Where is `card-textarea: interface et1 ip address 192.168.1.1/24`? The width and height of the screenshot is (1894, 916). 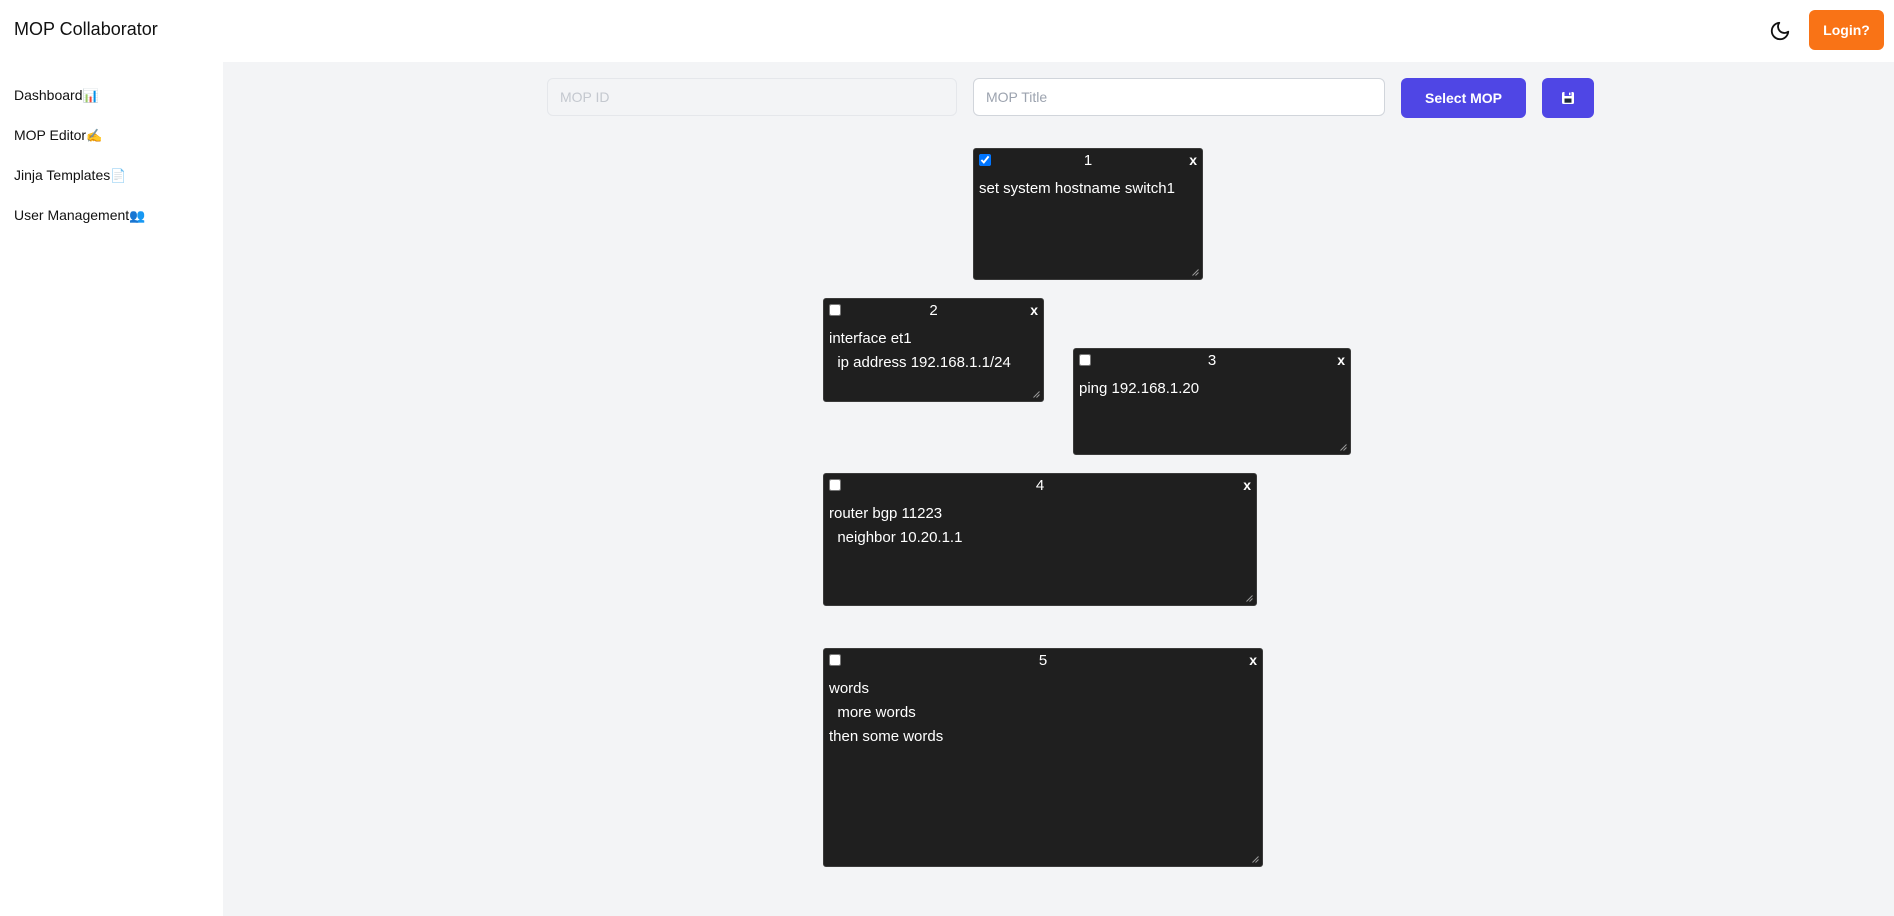 card-textarea: interface et1 ip address 192.168.1.1/24 is located at coordinates (934, 351).